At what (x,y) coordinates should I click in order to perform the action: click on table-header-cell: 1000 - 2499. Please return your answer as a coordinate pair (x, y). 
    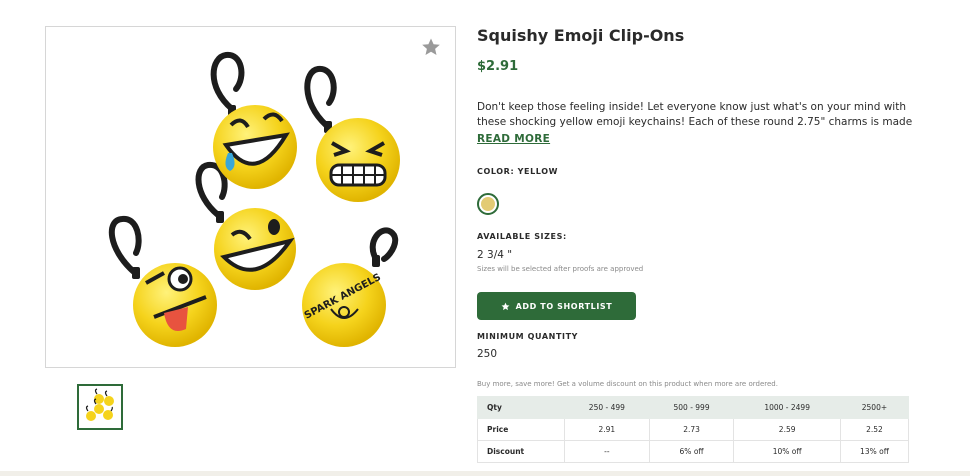
    Looking at the image, I should click on (787, 407).